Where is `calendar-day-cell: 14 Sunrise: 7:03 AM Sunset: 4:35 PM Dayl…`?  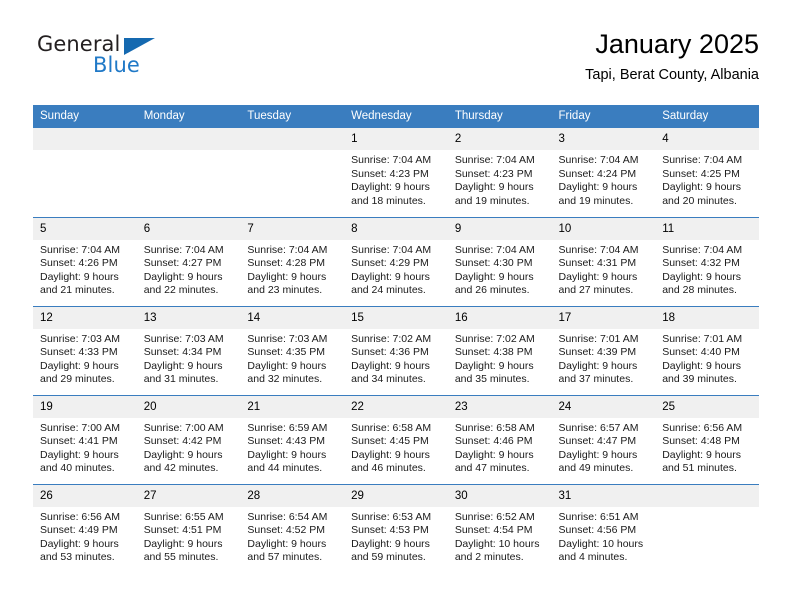
calendar-day-cell: 14 Sunrise: 7:03 AM Sunset: 4:35 PM Dayl… is located at coordinates (292, 350).